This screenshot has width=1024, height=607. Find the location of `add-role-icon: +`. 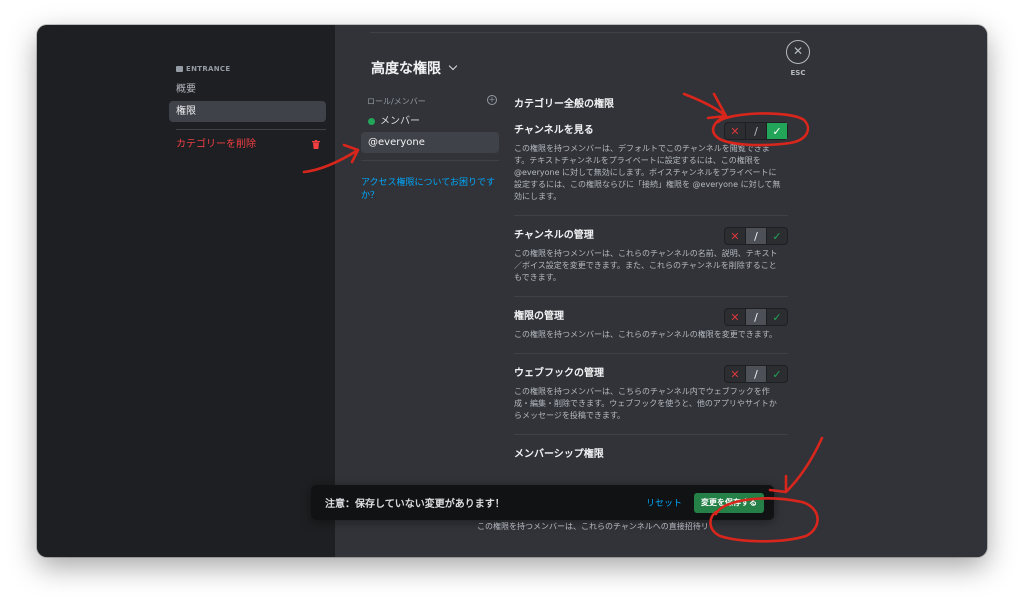

add-role-icon: + is located at coordinates (492, 100).